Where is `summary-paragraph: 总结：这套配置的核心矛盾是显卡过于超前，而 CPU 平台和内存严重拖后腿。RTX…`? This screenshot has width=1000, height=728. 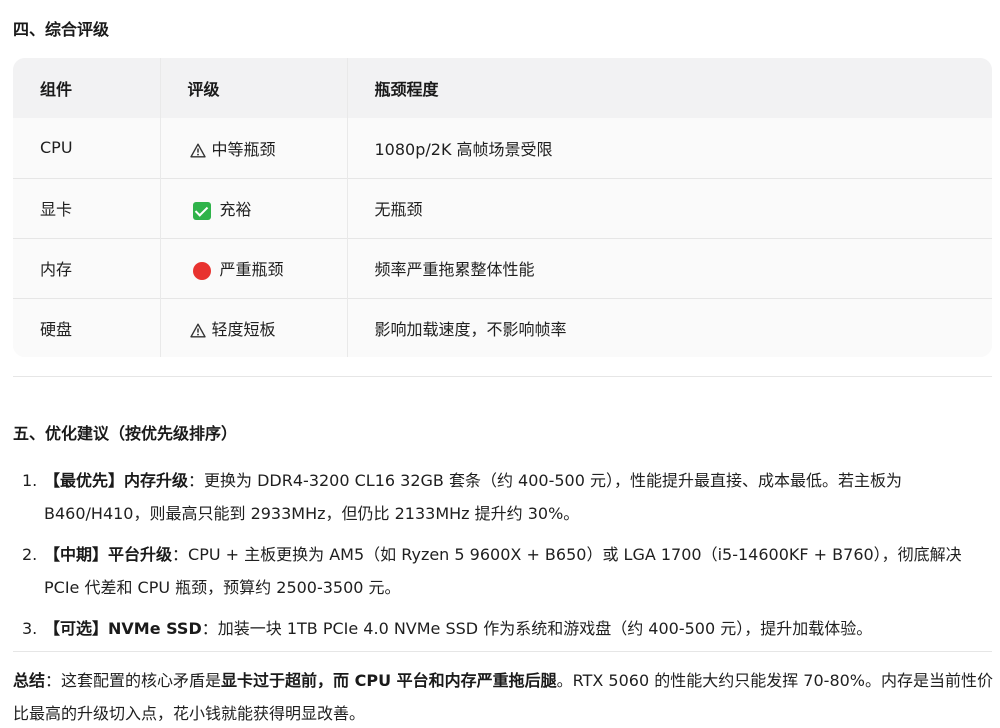 summary-paragraph: 总结：这套配置的核心矛盾是显卡过于超前，而 CPU 平台和内存严重拖后腿。RTX… is located at coordinates (503, 696).